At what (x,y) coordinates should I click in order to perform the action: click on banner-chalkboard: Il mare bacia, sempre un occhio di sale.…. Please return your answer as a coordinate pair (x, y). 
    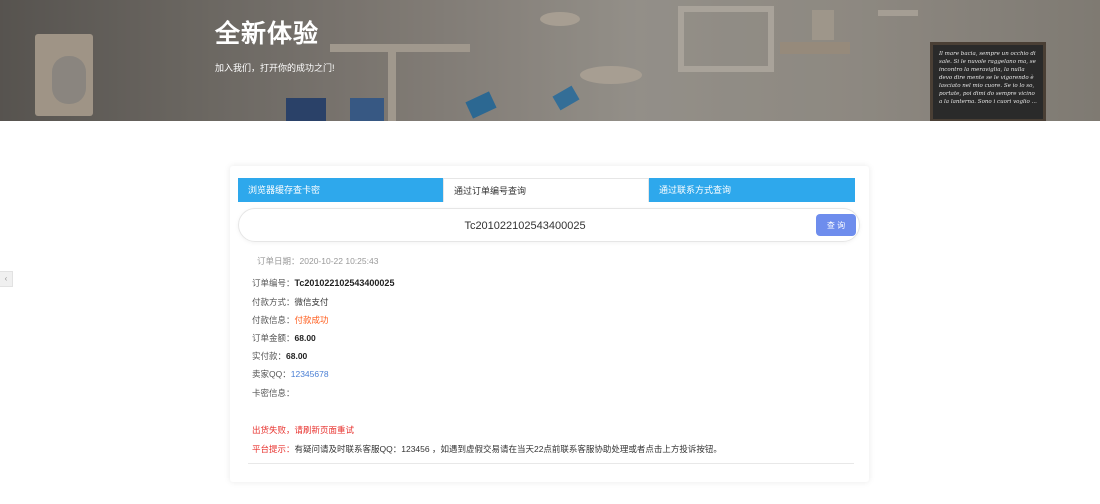
    Looking at the image, I should click on (988, 81).